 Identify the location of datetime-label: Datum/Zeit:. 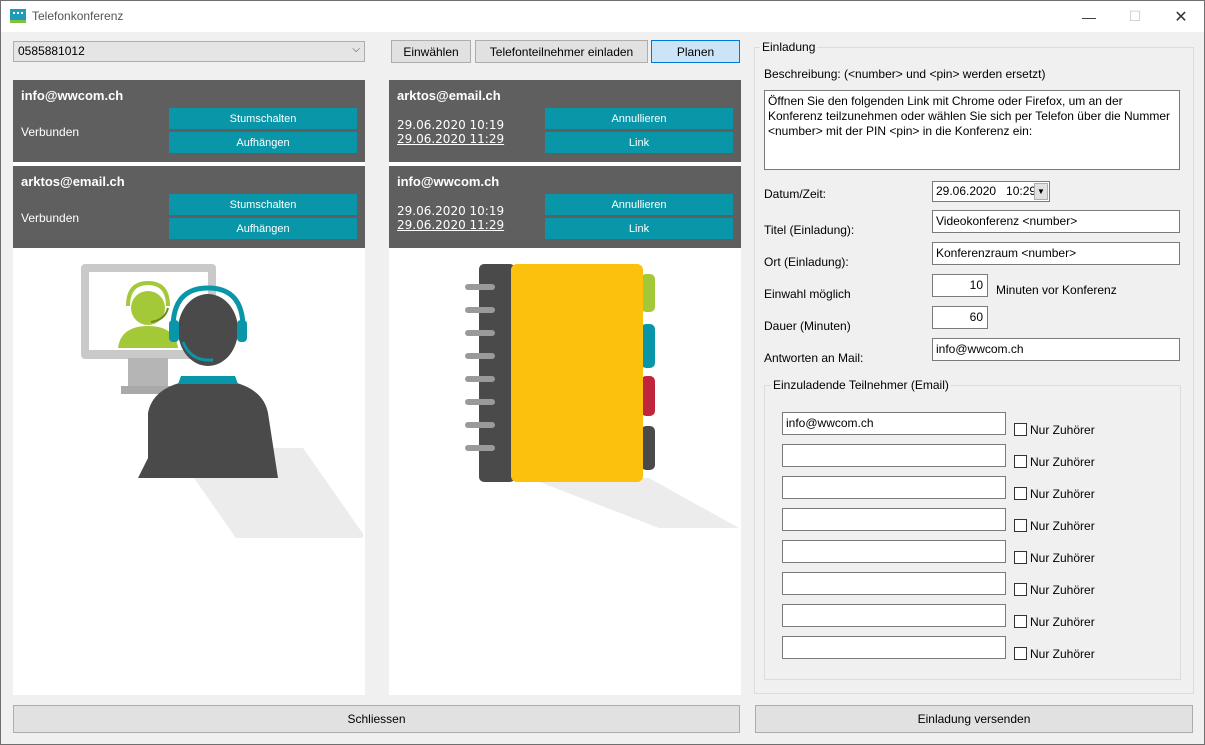
(795, 194).